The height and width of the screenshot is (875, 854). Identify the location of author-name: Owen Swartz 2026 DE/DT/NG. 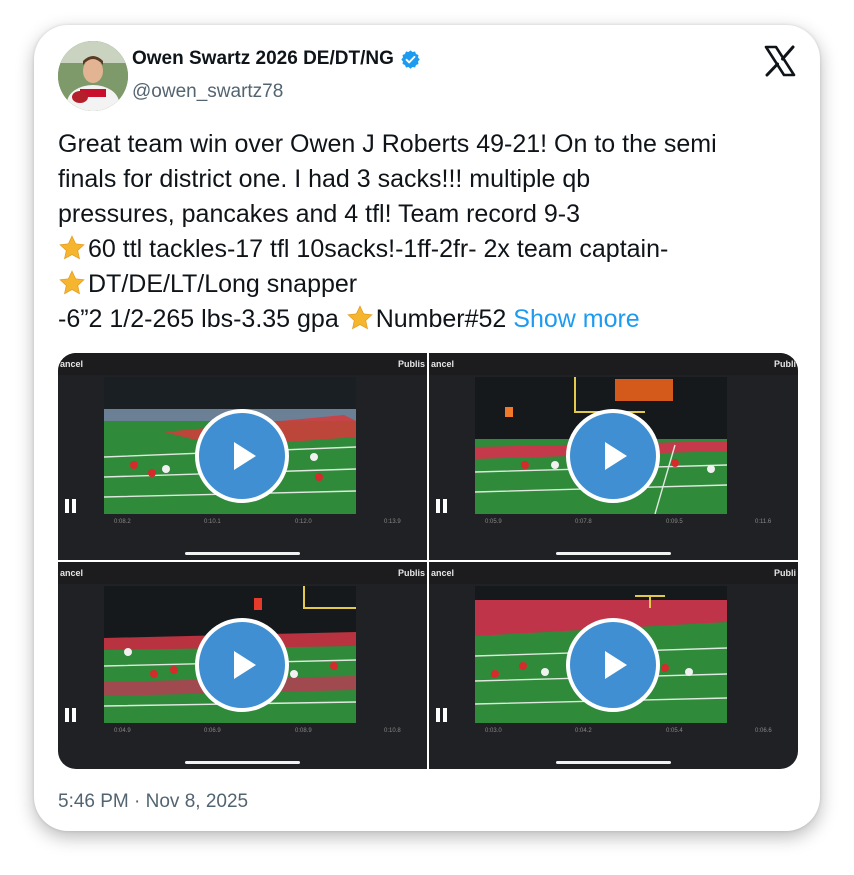
(263, 59).